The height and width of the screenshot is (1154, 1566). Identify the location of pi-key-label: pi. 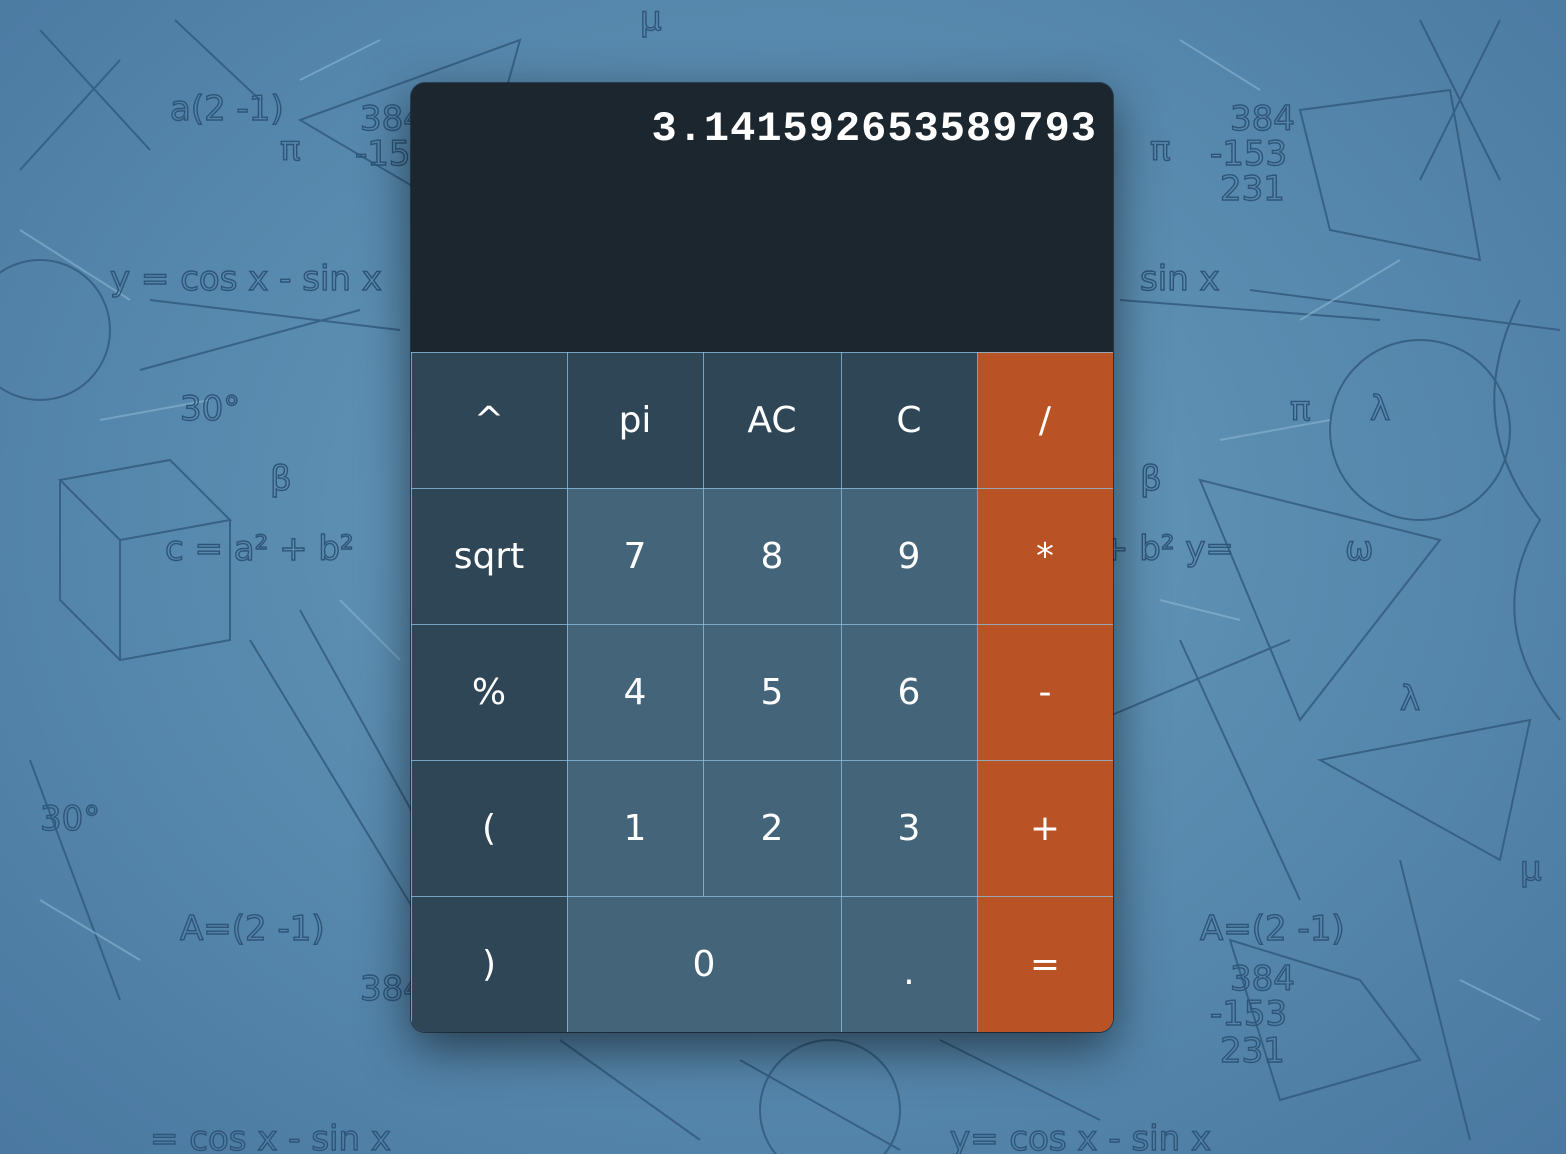
(635, 420).